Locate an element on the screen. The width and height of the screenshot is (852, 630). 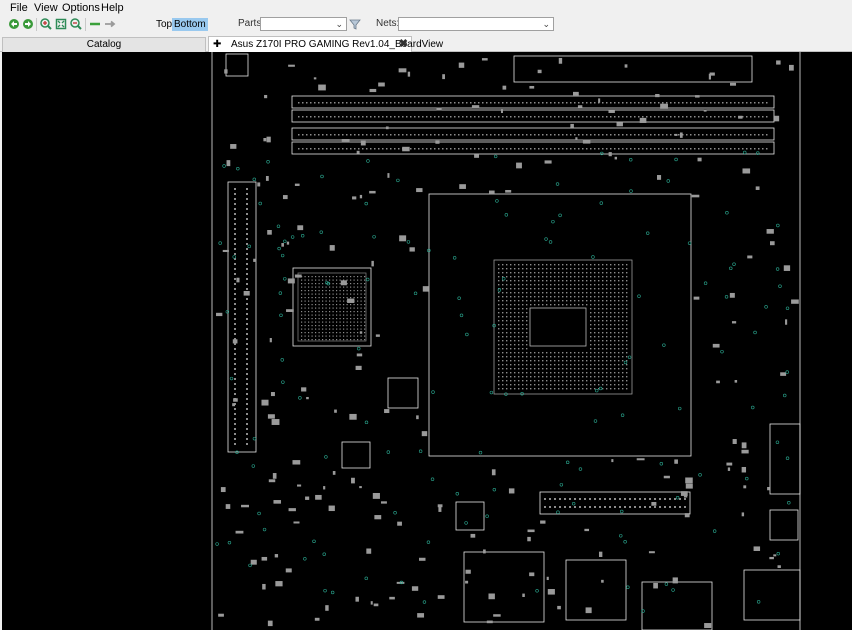
menu-bar: File View Options Help is located at coordinates (426, 7).